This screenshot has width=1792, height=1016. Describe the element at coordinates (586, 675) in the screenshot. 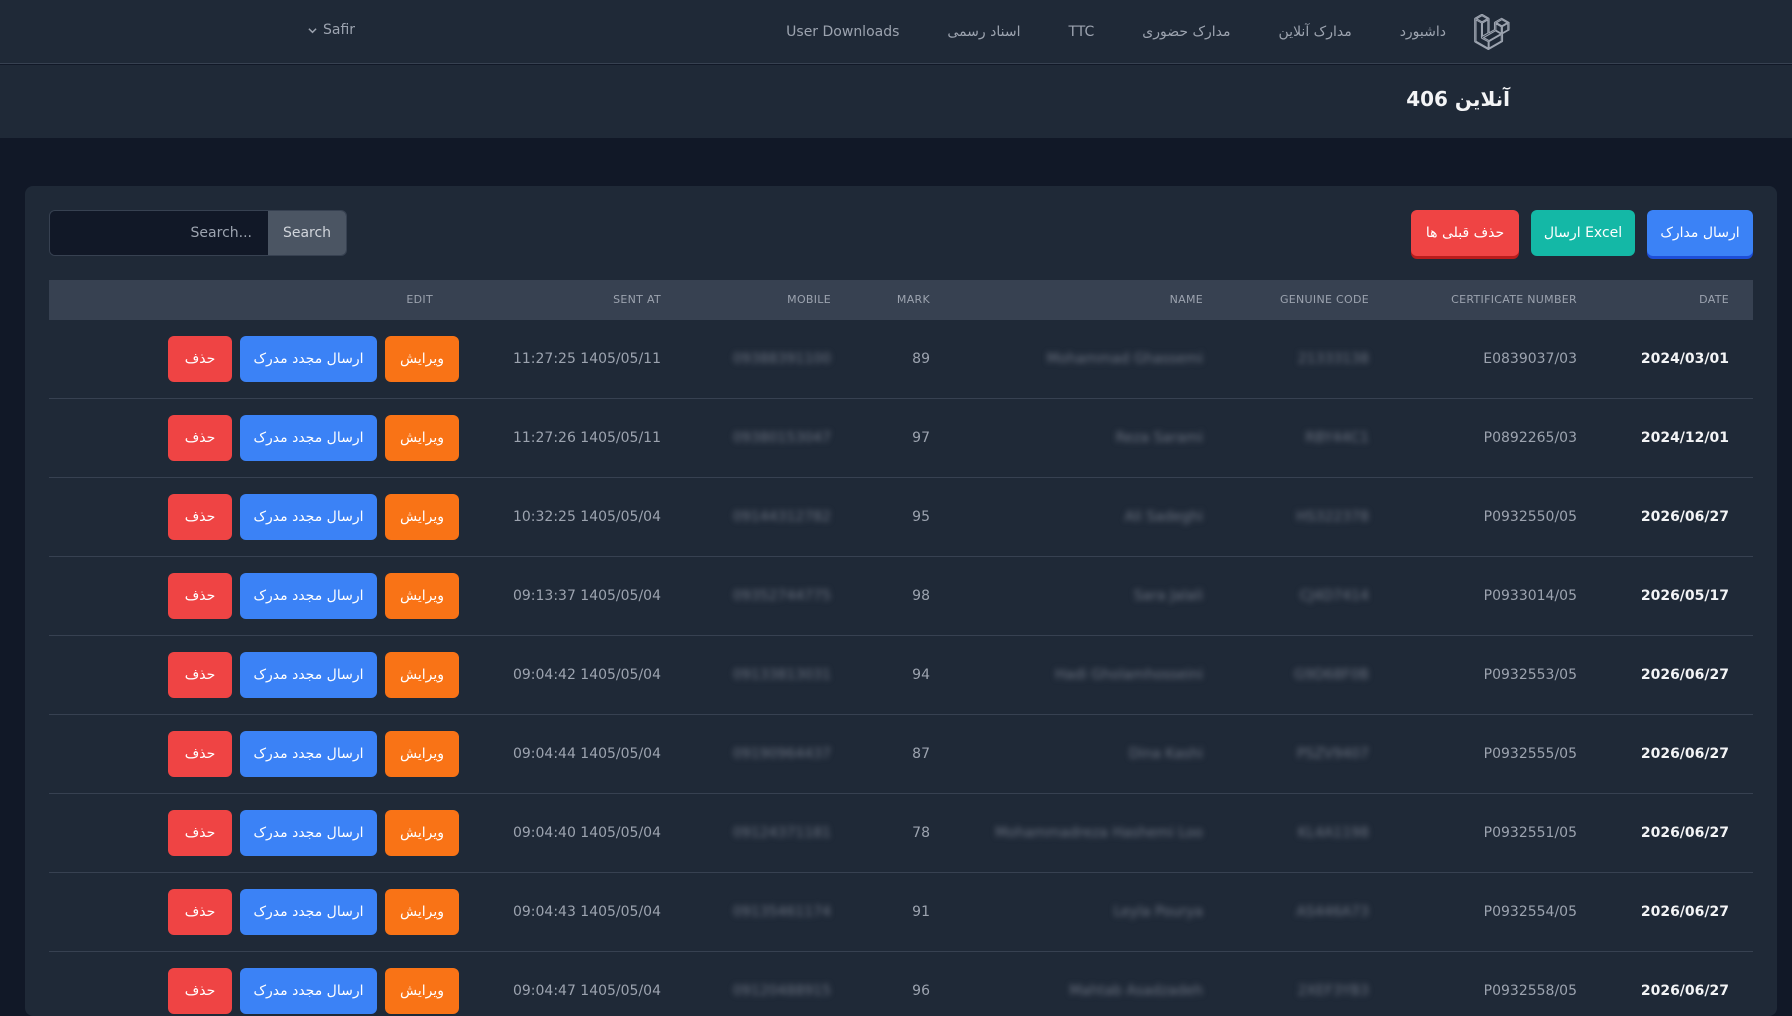

I see `sent-at-cell: 09:04:42 1405/05/04` at that location.